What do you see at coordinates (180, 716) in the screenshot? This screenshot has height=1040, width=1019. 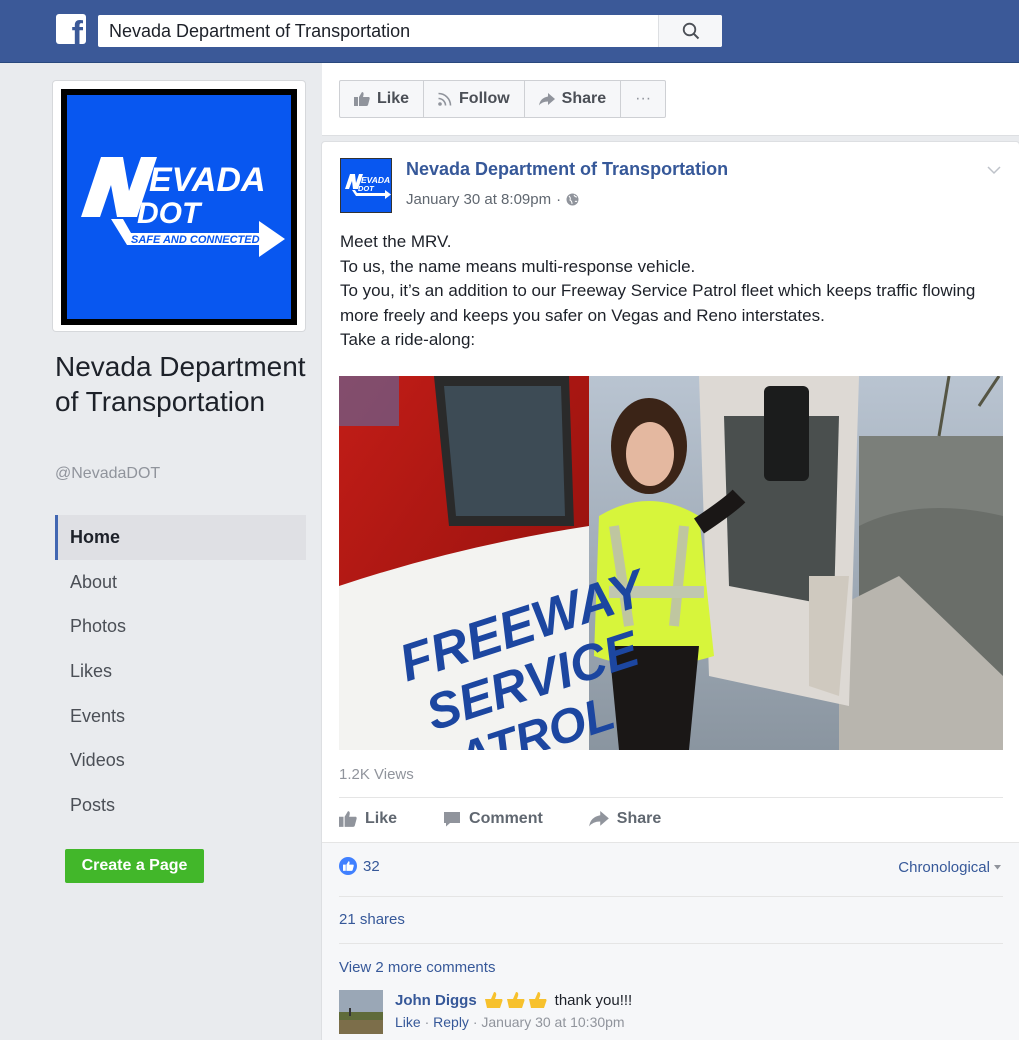 I see `nav-item-events: Events` at bounding box center [180, 716].